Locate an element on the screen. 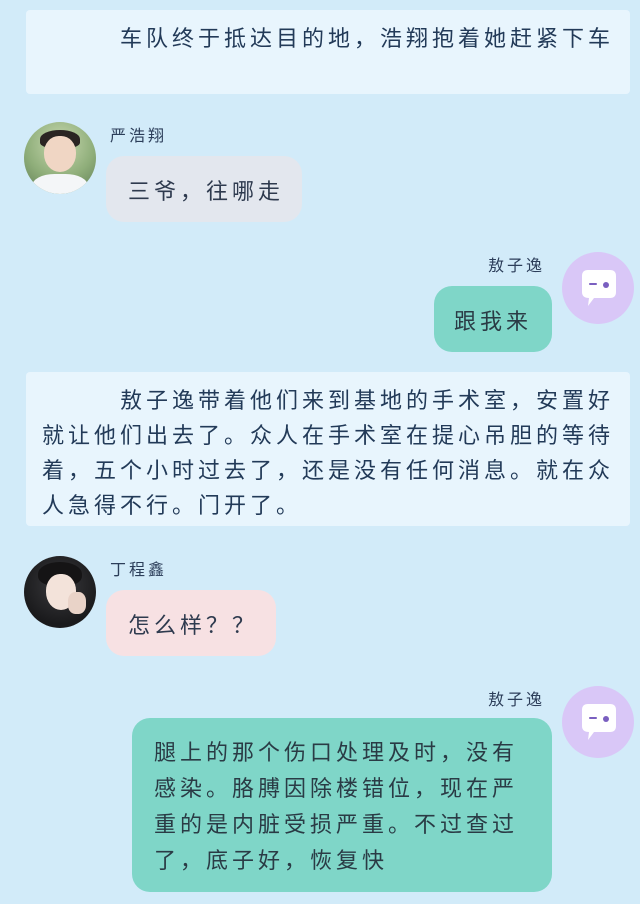 Image resolution: width=640 pixels, height=904 pixels. message-bubble: 三爷，往哪走 is located at coordinates (204, 189).